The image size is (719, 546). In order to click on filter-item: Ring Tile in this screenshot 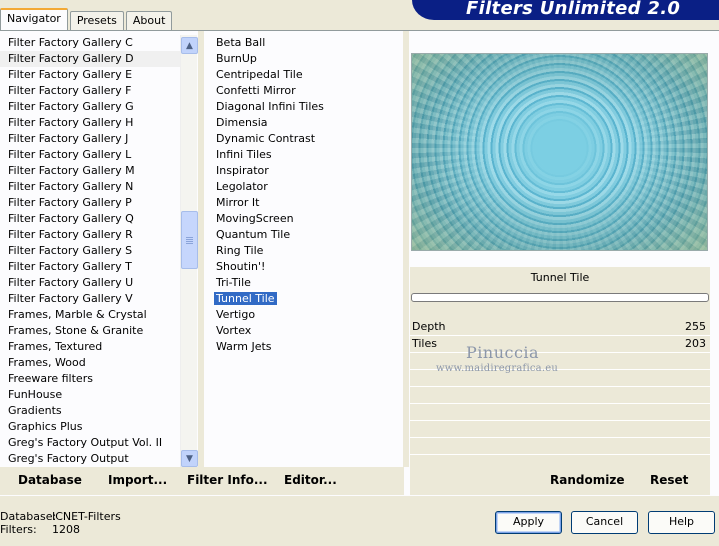, I will do `click(307, 251)`.